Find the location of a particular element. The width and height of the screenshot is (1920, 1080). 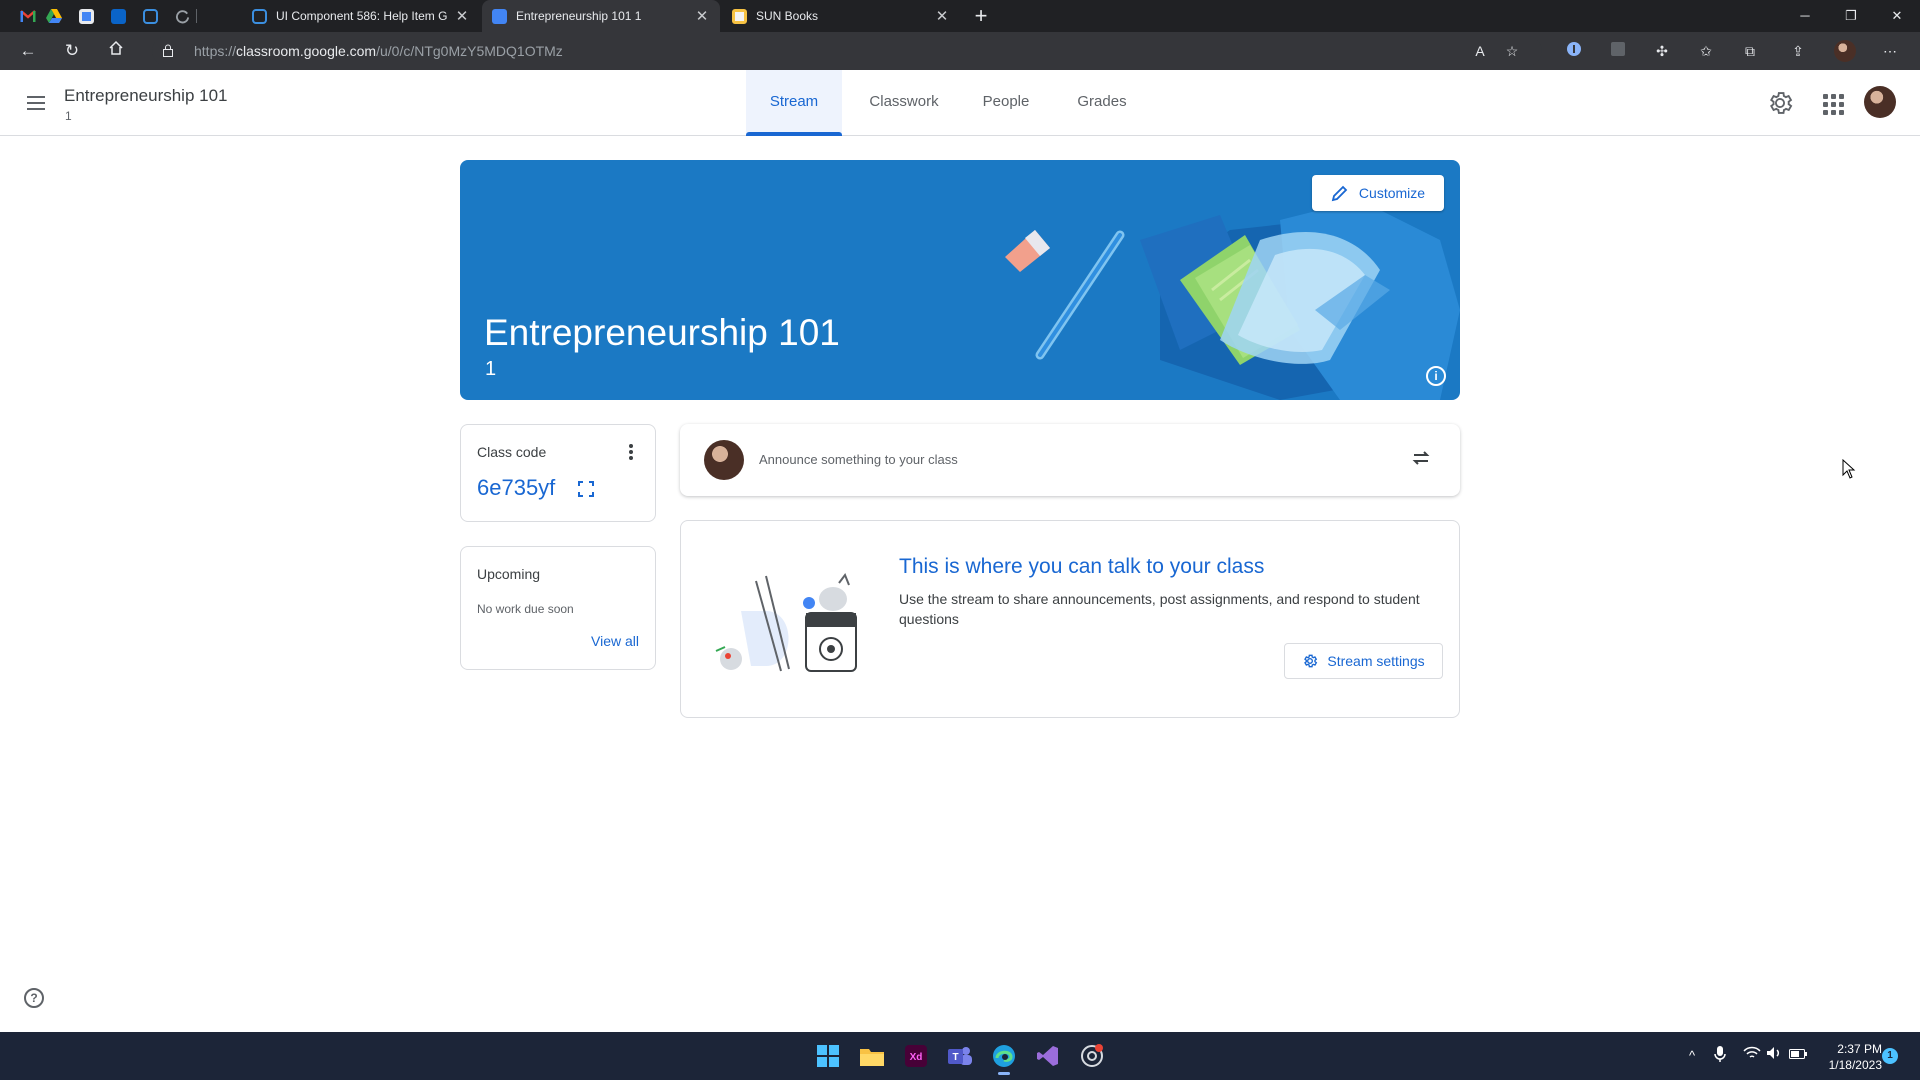

calendar-pinned-tab is located at coordinates (86, 16).